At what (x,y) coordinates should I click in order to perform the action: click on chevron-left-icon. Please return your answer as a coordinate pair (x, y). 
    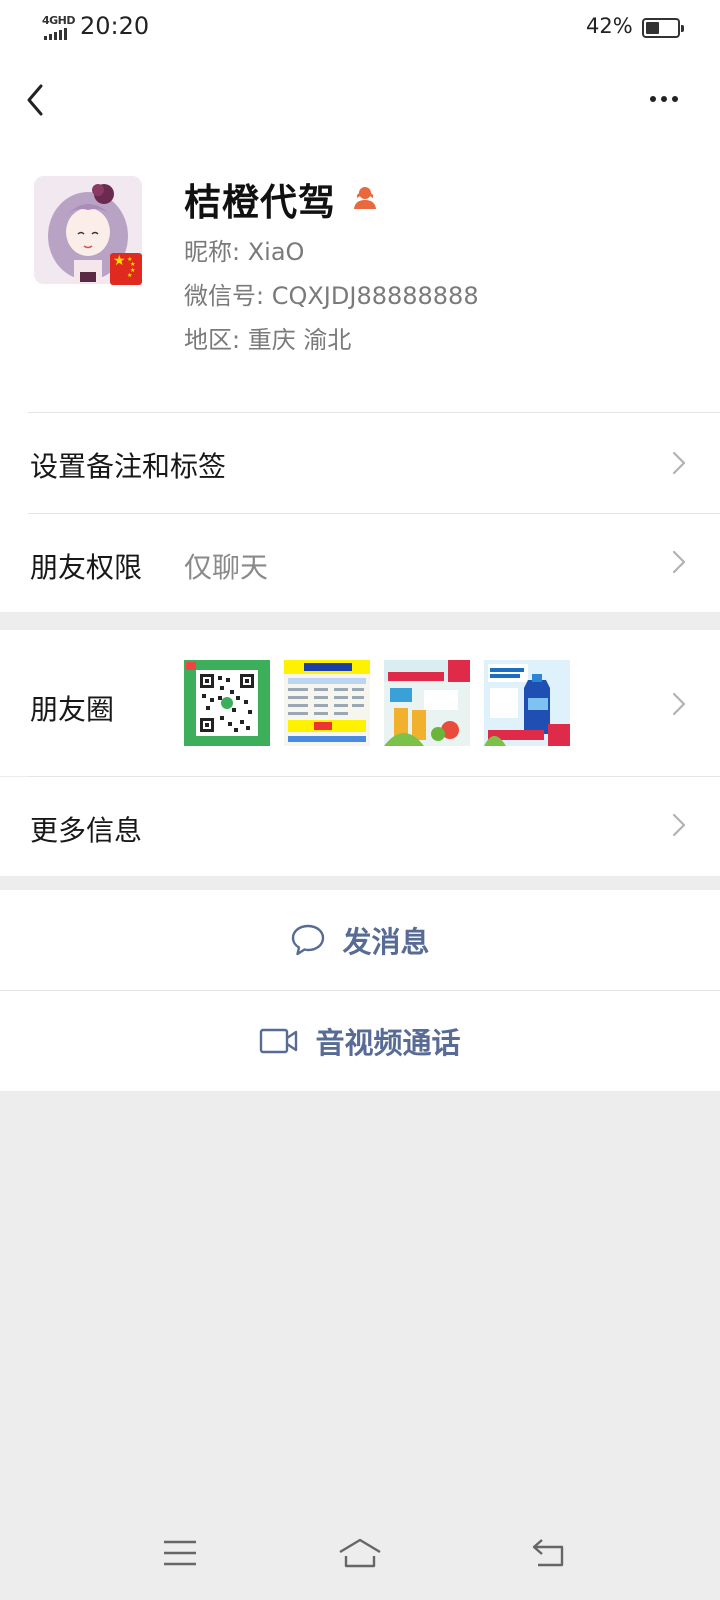
    Looking at the image, I should click on (35, 100).